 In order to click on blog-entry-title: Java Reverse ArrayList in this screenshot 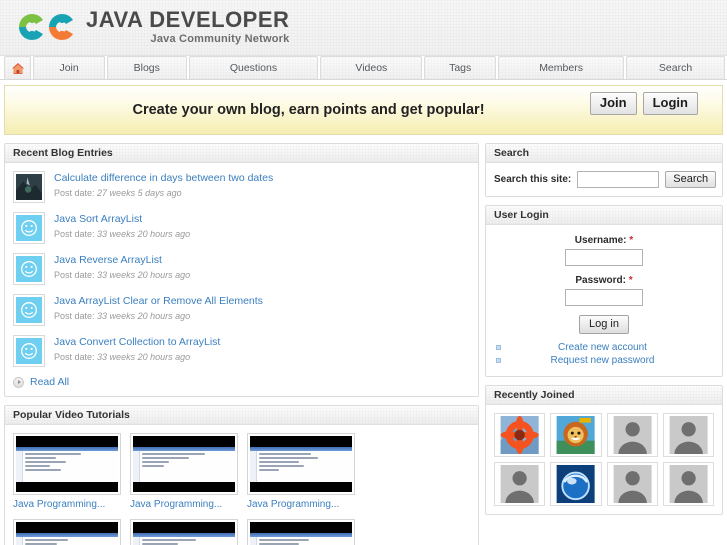, I will do `click(122, 260)`.